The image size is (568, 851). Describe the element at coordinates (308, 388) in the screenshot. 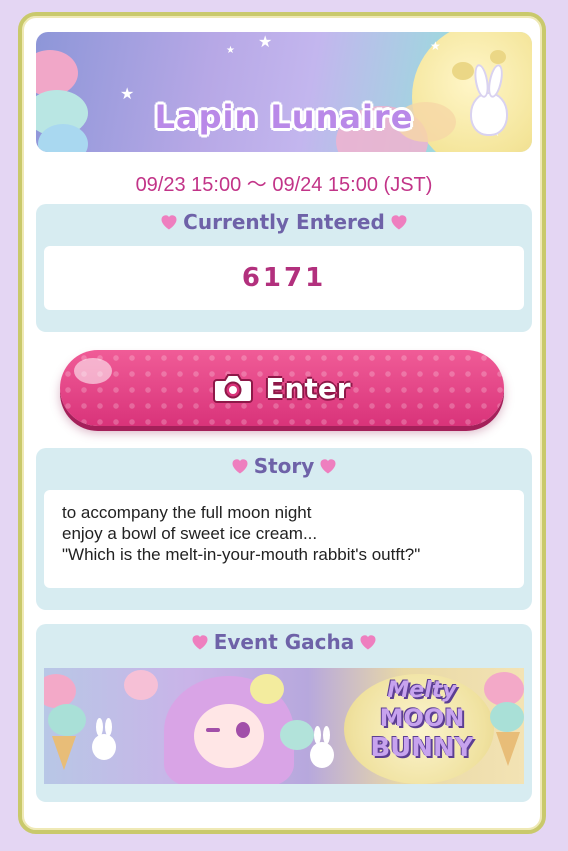

I see `enter-button-label: Enter` at that location.